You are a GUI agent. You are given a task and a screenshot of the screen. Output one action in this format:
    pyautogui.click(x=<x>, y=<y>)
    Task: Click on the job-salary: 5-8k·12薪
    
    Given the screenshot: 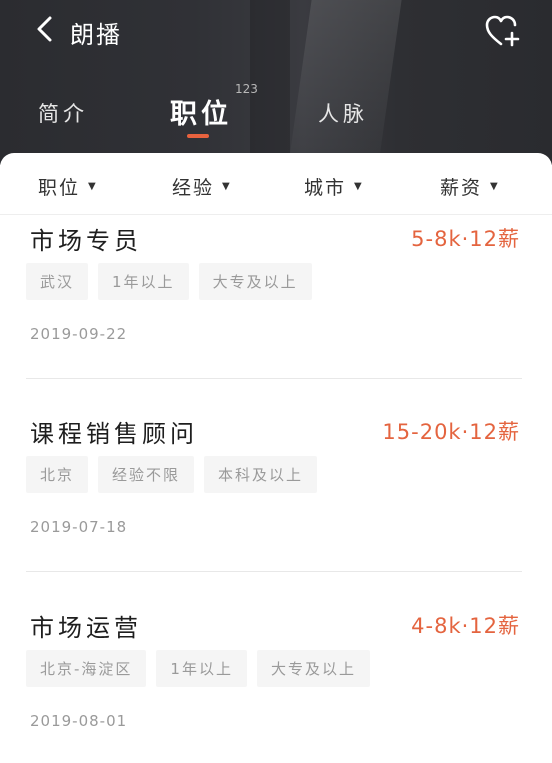 What is the action you would take?
    pyautogui.click(x=465, y=239)
    